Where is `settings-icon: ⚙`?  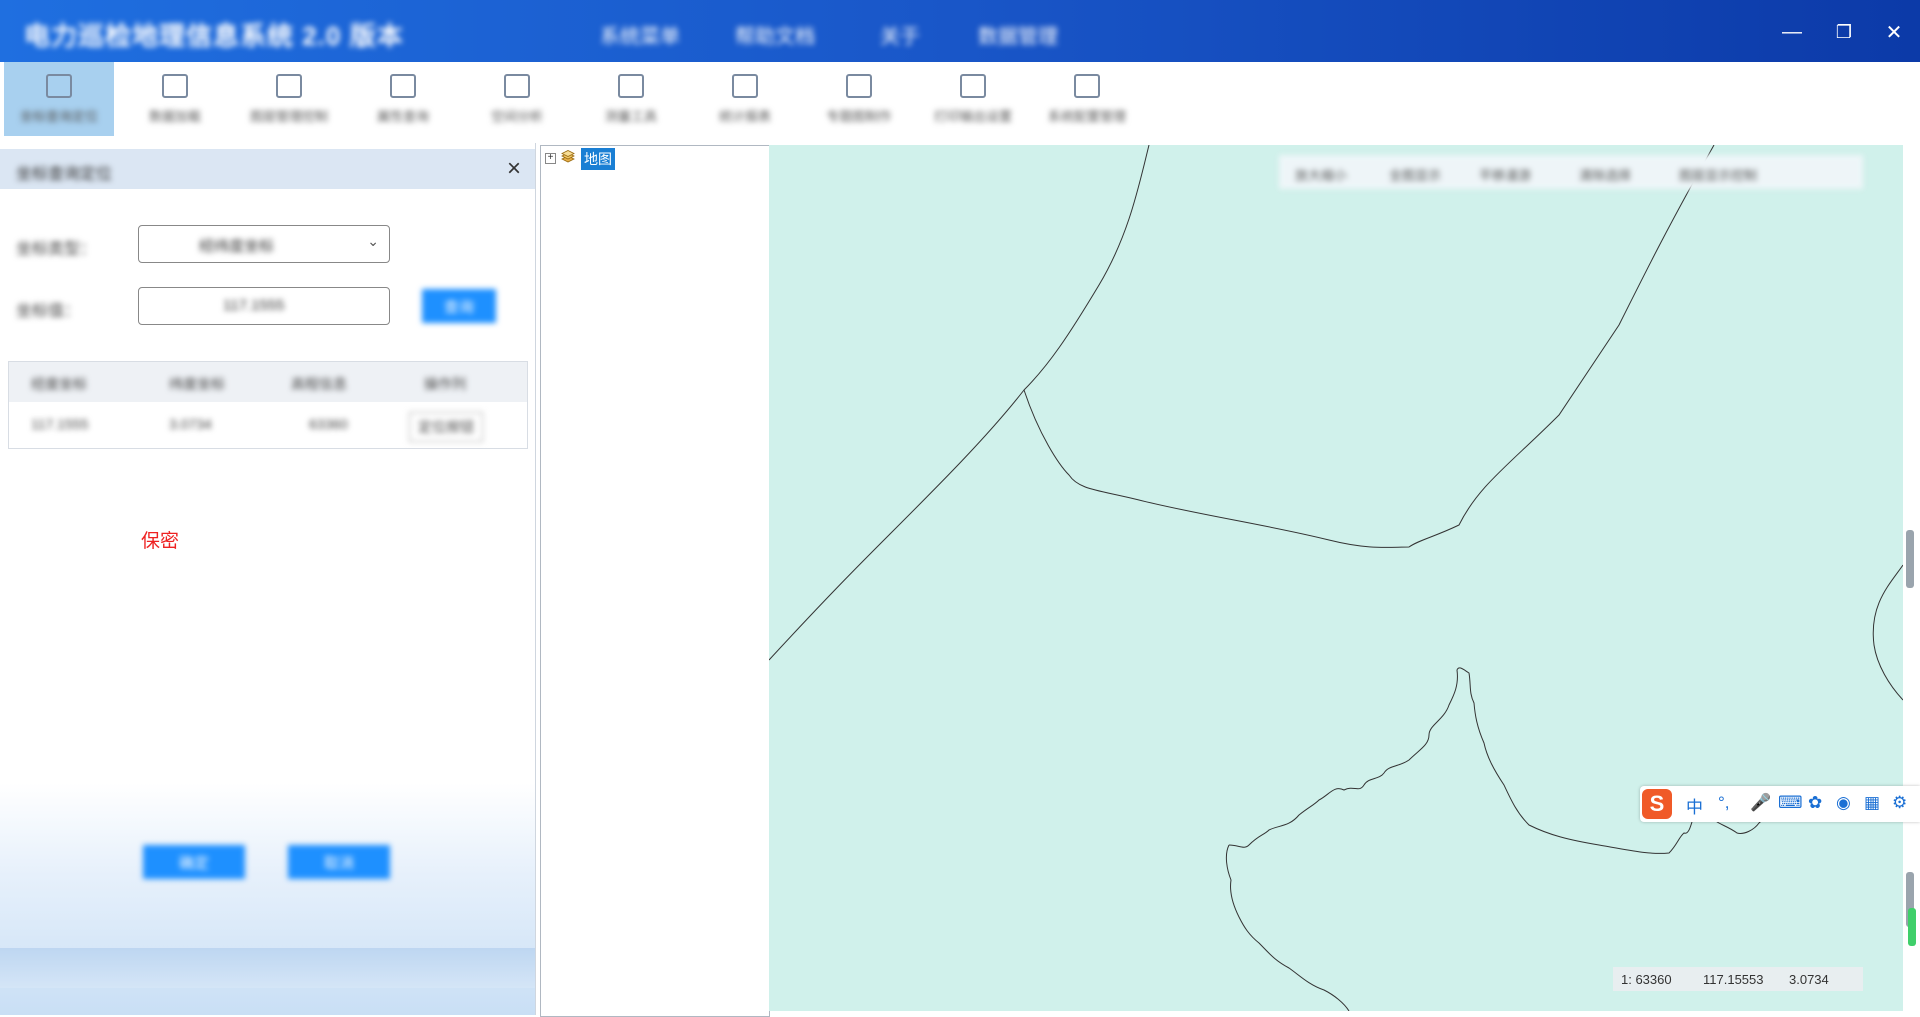
settings-icon: ⚙ is located at coordinates (1899, 803).